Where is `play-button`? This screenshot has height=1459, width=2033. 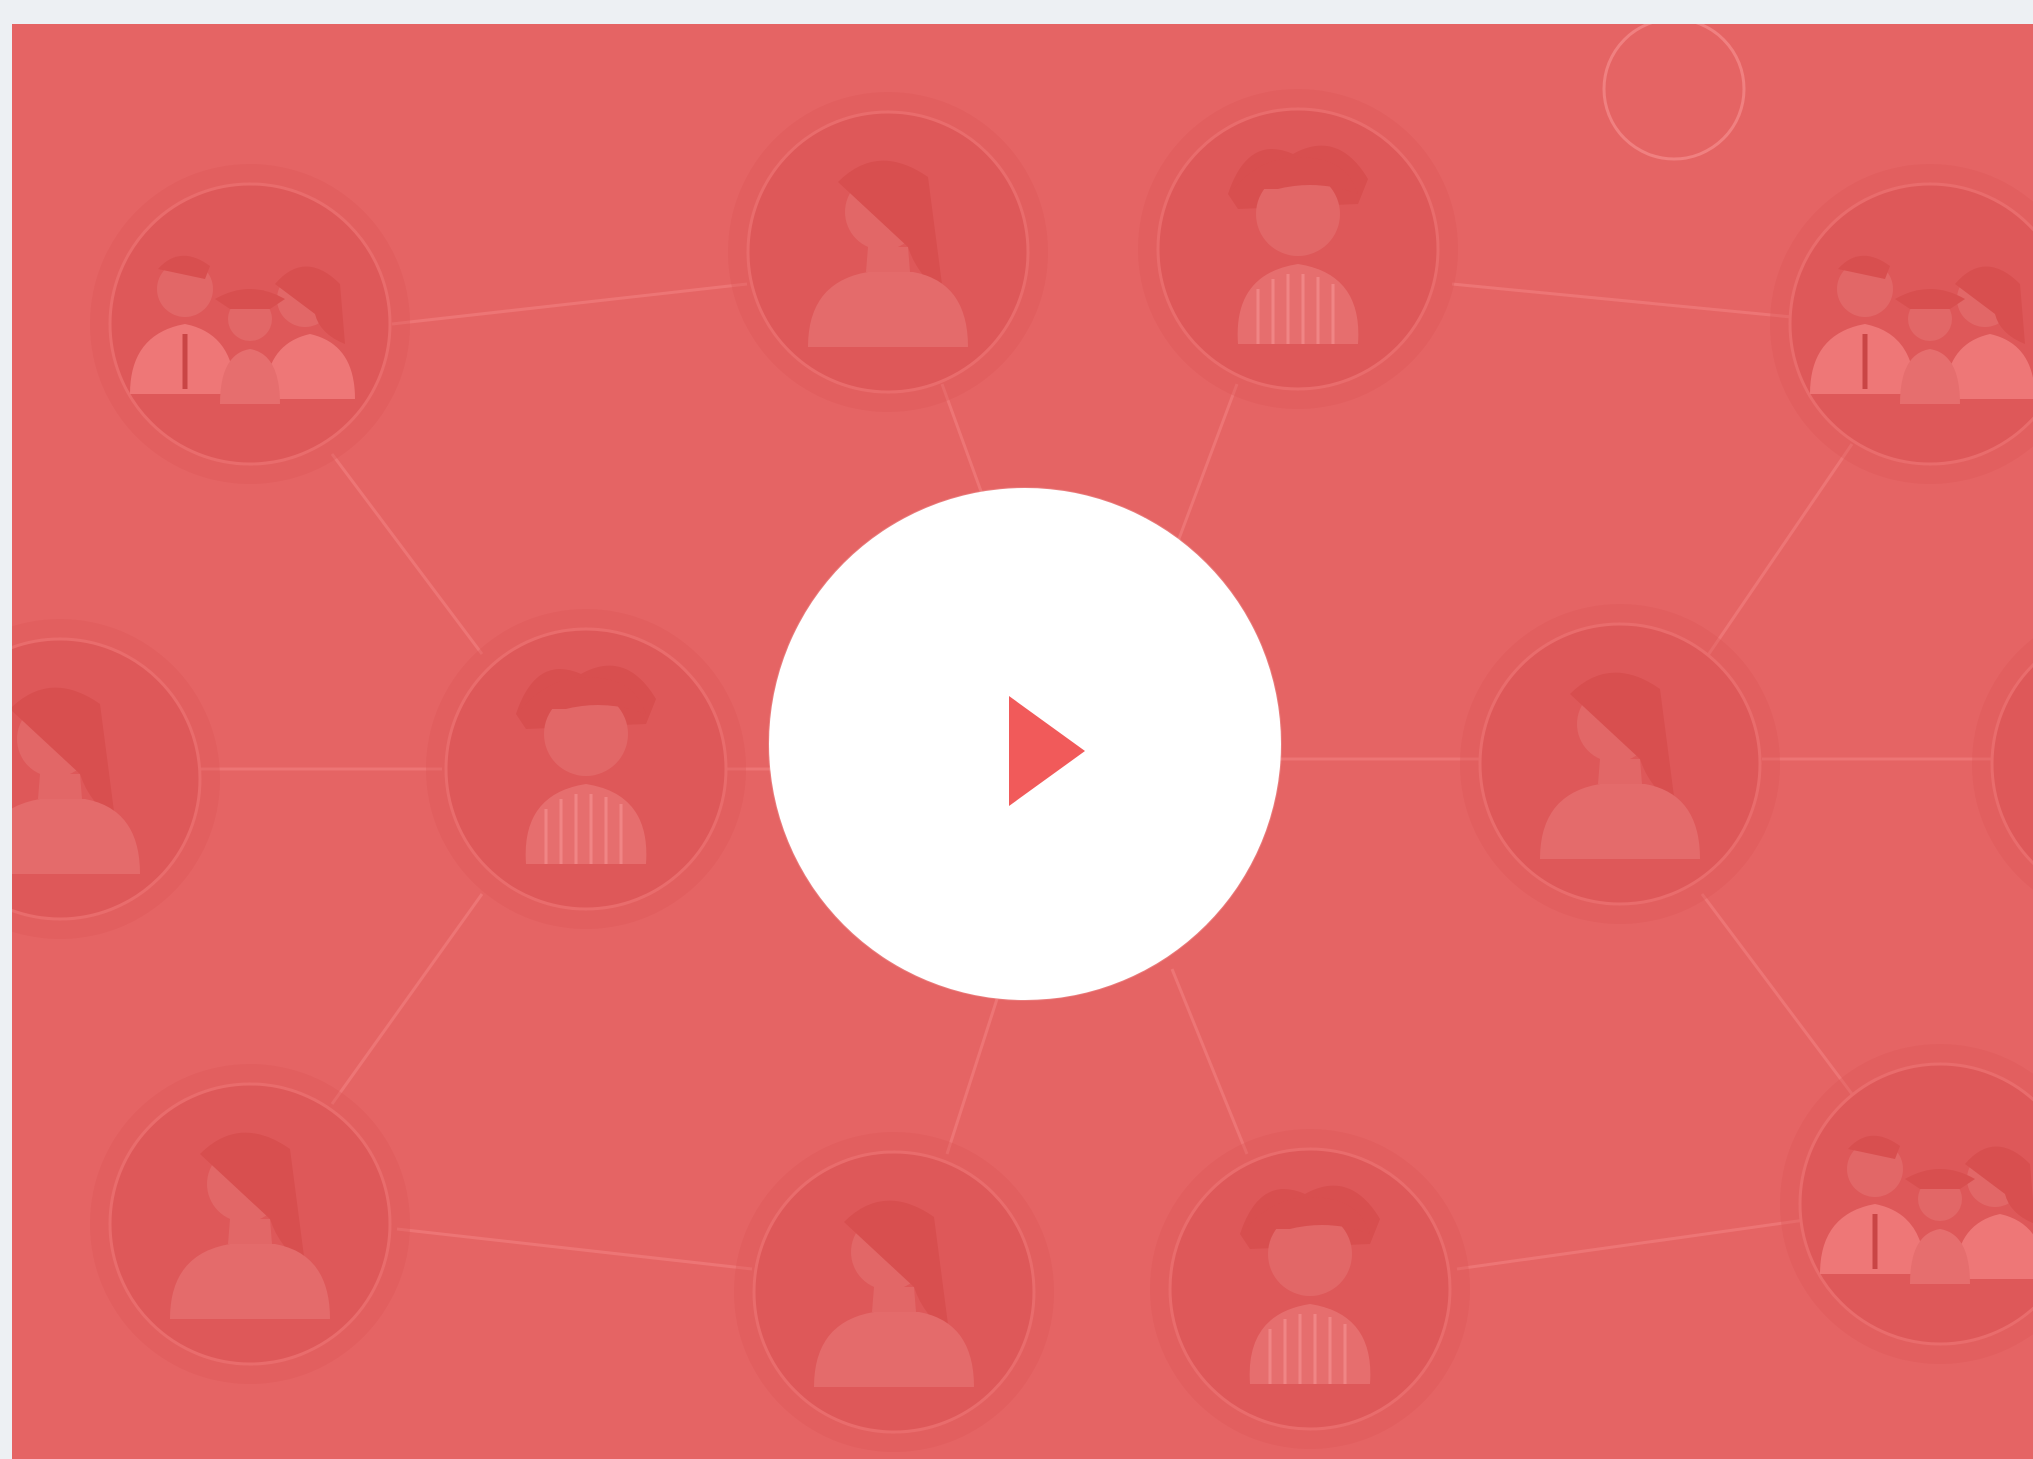
play-button is located at coordinates (1025, 744).